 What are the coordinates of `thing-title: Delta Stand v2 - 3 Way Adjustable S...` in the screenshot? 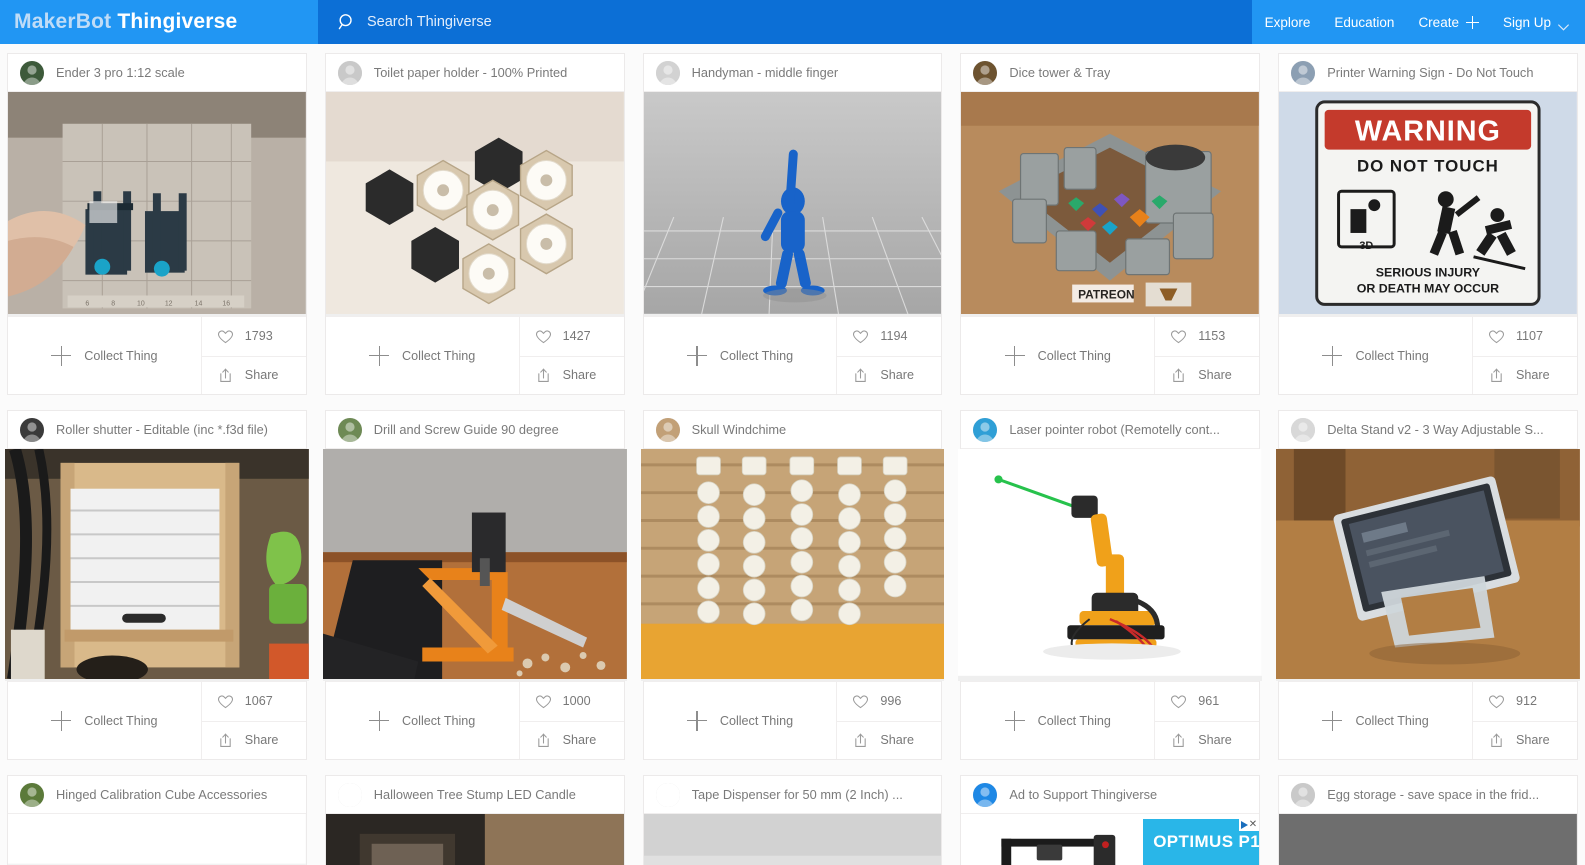 It's located at (1435, 429).